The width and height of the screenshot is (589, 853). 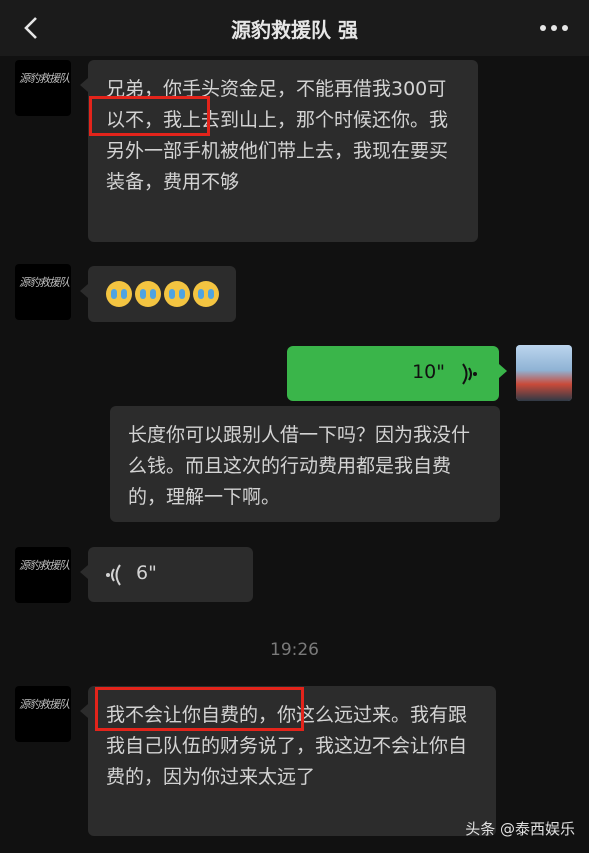 I want to click on more-options-icon, so click(x=554, y=28).